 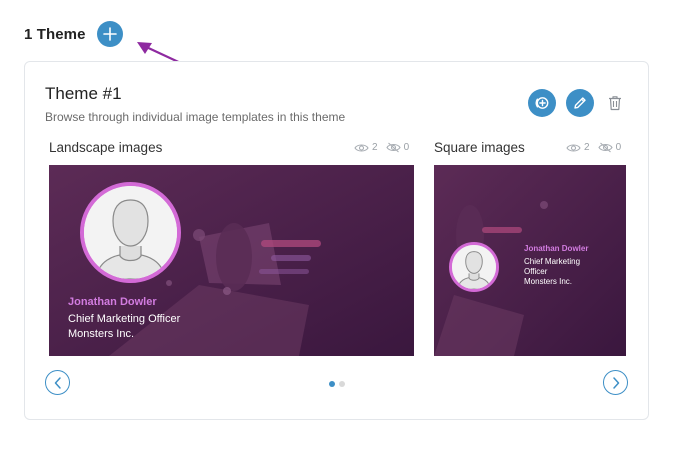 What do you see at coordinates (548, 281) in the screenshot?
I see `square-preview-company: Monsters Inc.` at bounding box center [548, 281].